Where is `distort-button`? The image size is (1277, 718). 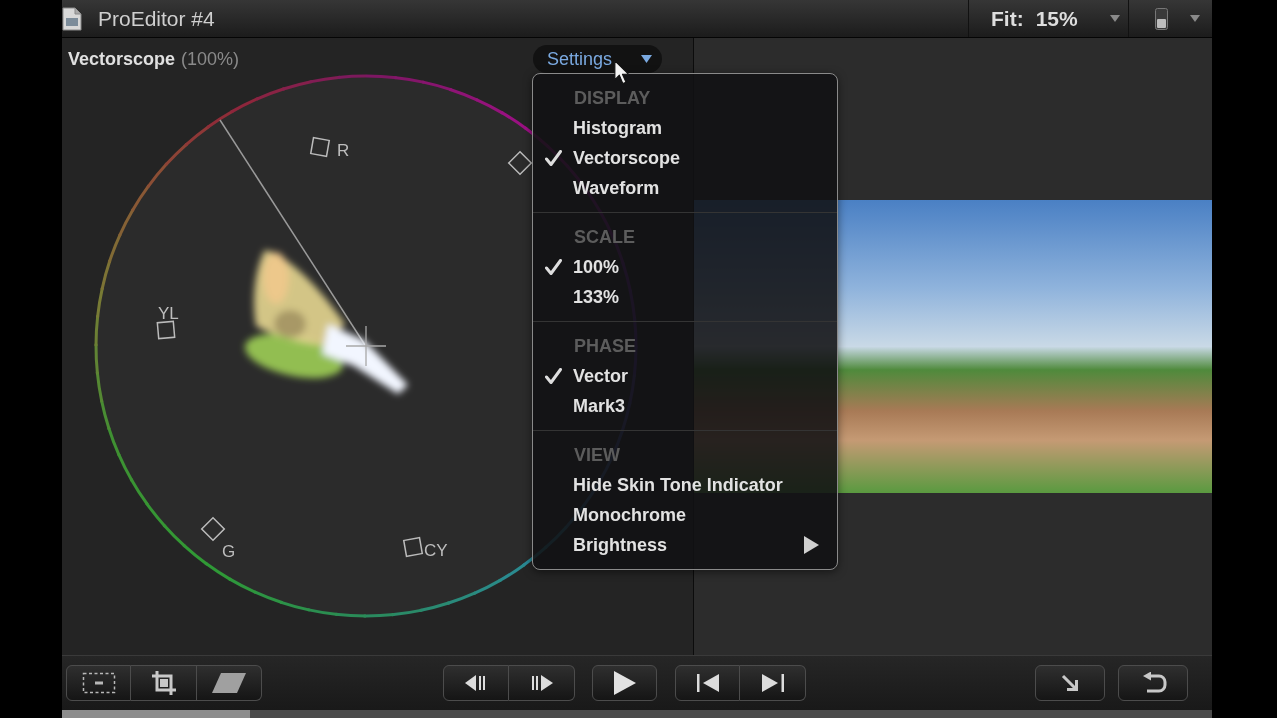 distort-button is located at coordinates (229, 683).